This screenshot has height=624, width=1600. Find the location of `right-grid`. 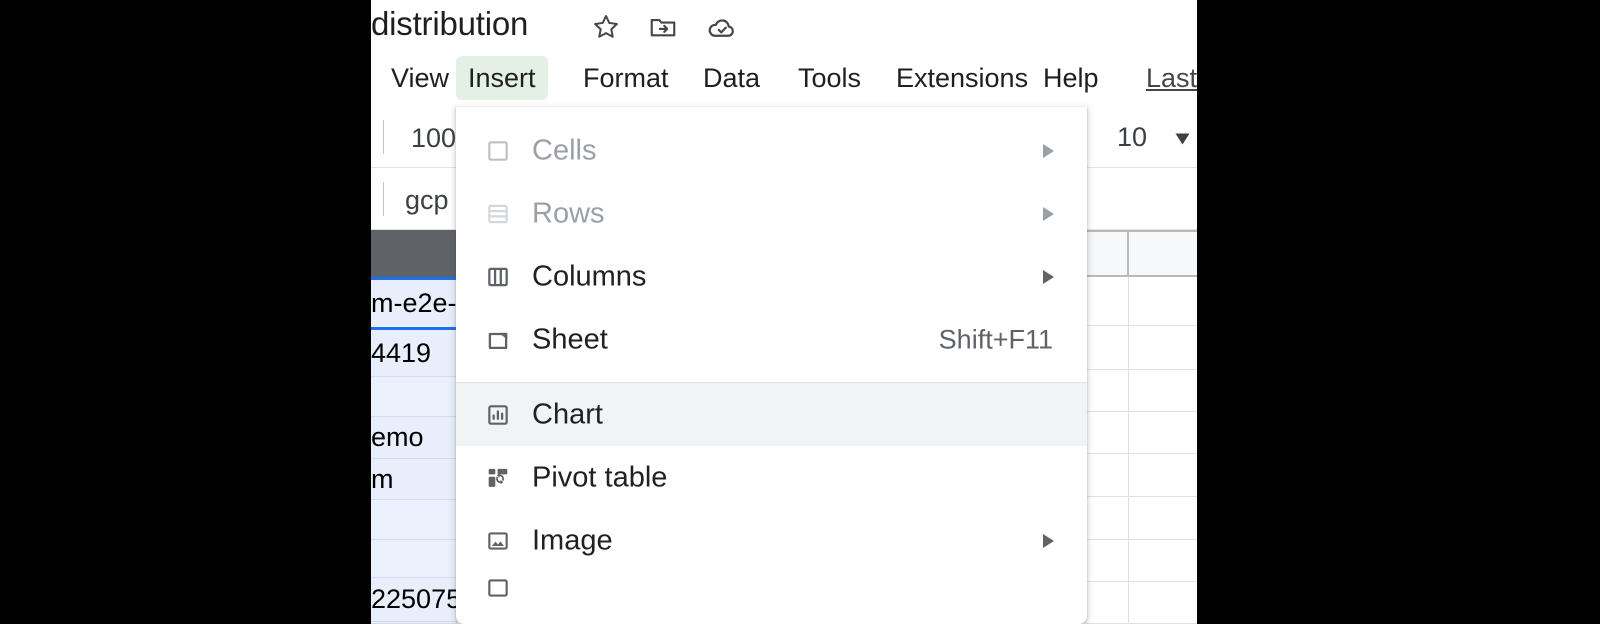

right-grid is located at coordinates (1141, 427).